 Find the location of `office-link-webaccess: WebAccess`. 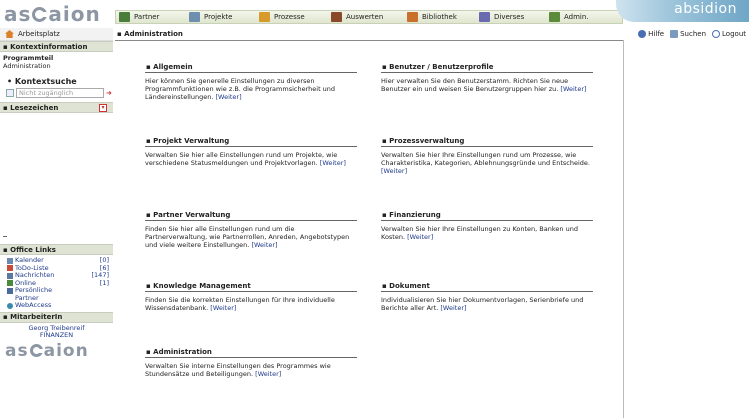

office-link-webaccess: WebAccess is located at coordinates (56, 305).